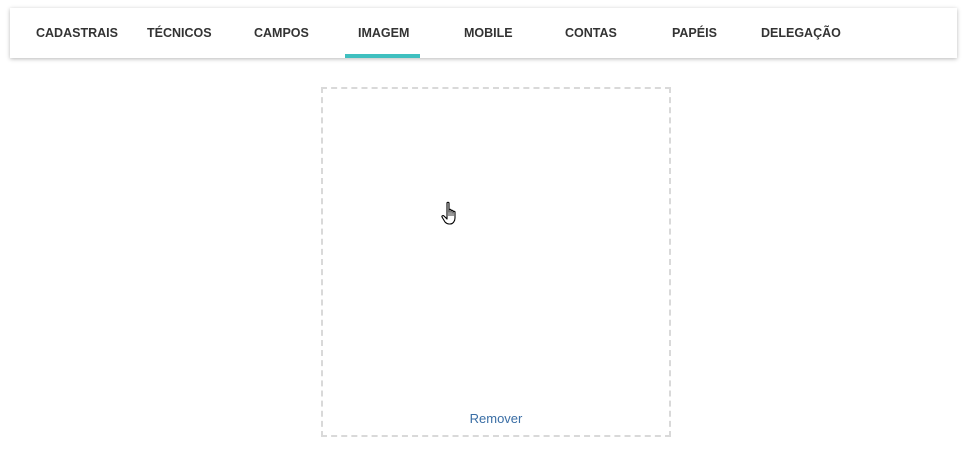 The image size is (967, 450). I want to click on tab-delegacao: DELEGAÇÃO, so click(801, 33).